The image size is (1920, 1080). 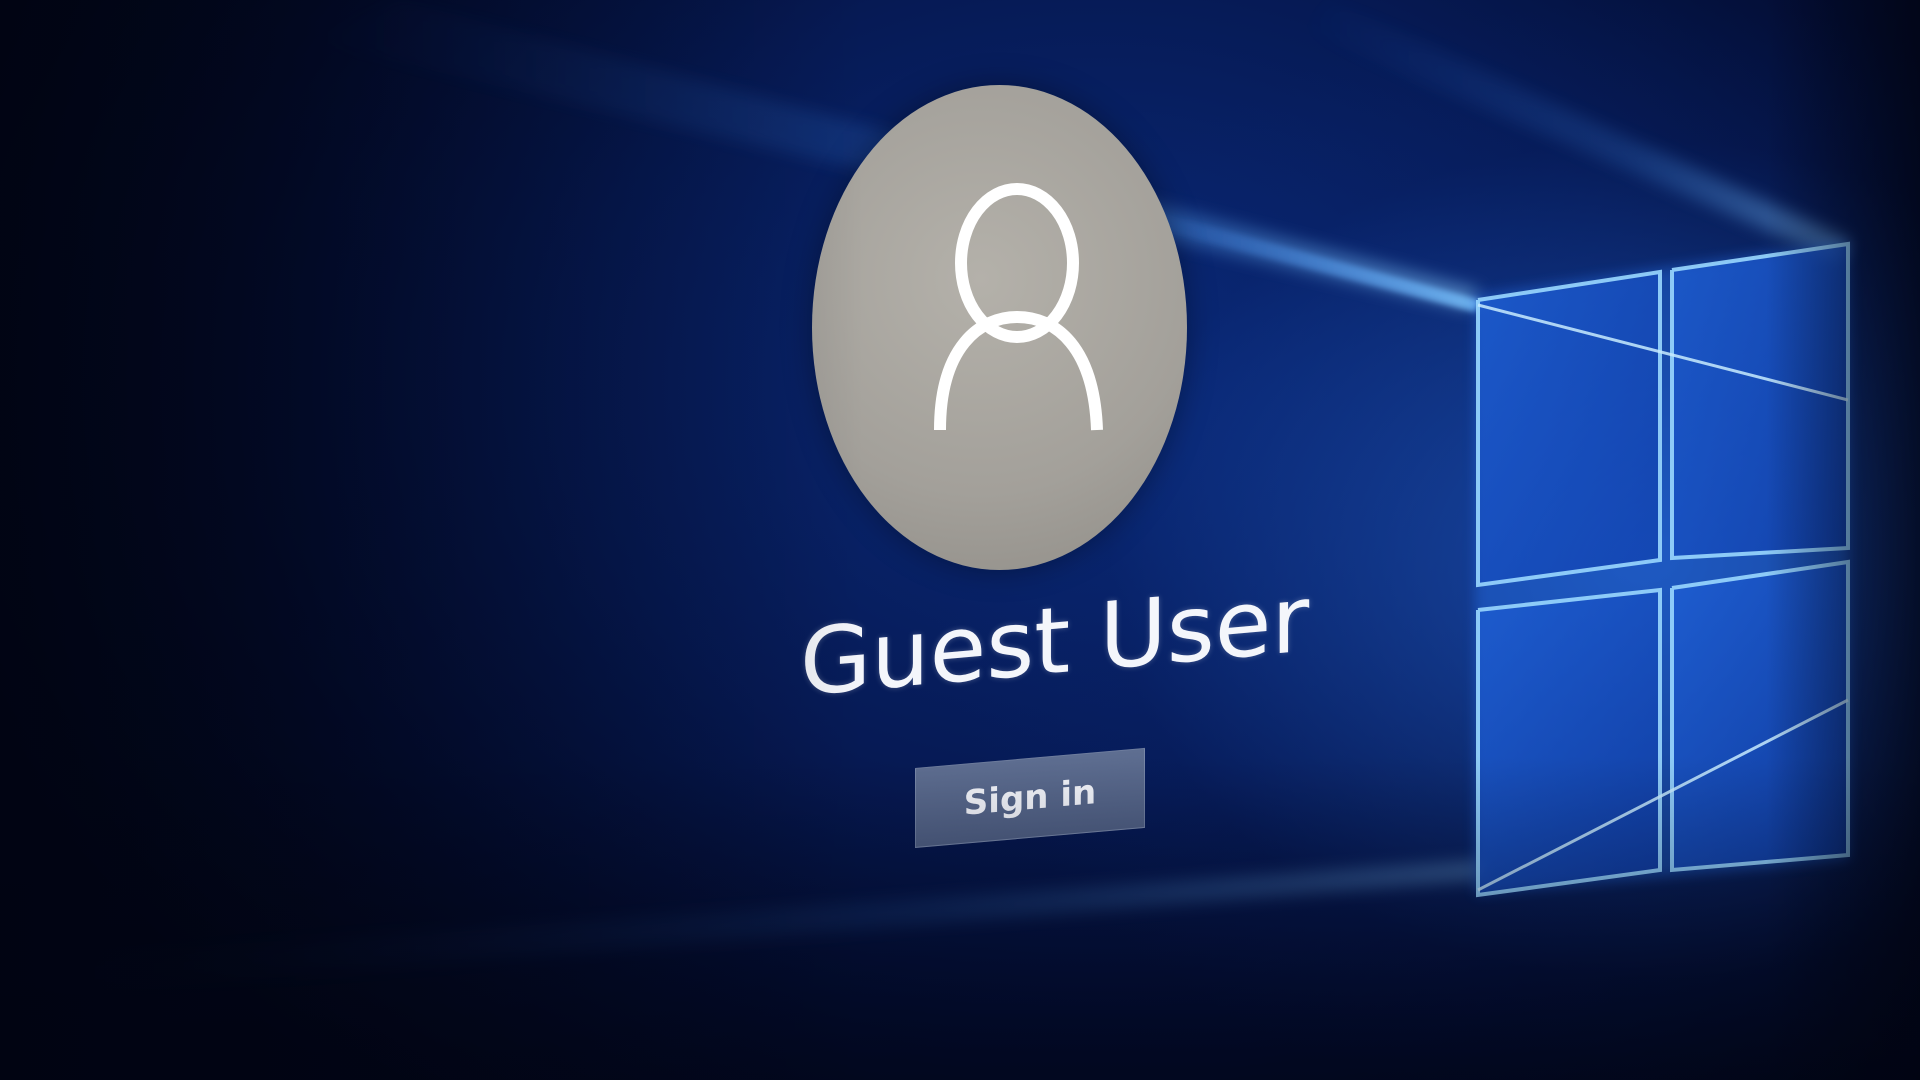 What do you see at coordinates (1030, 798) in the screenshot?
I see `sign-in-label: Sign in` at bounding box center [1030, 798].